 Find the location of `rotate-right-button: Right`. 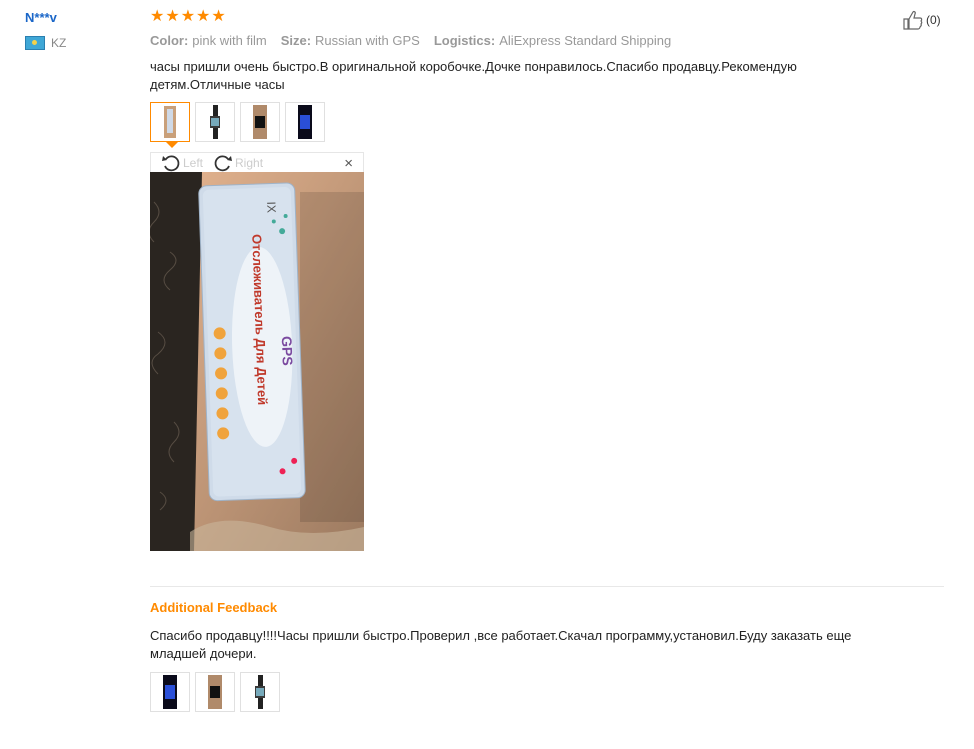

rotate-right-button: Right is located at coordinates (238, 163).